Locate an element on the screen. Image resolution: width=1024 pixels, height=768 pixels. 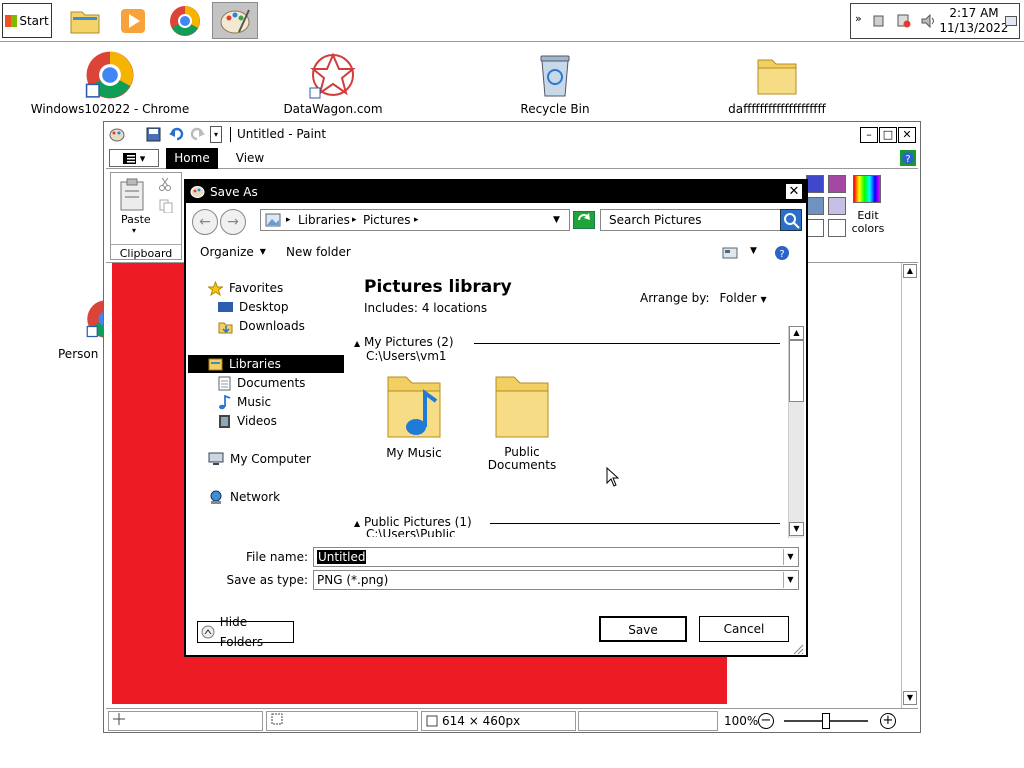
palette-swatch-purple is located at coordinates (837, 184).